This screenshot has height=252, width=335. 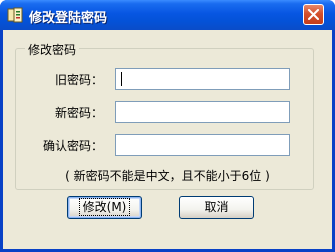 I want to click on close-icon, so click(x=313, y=14).